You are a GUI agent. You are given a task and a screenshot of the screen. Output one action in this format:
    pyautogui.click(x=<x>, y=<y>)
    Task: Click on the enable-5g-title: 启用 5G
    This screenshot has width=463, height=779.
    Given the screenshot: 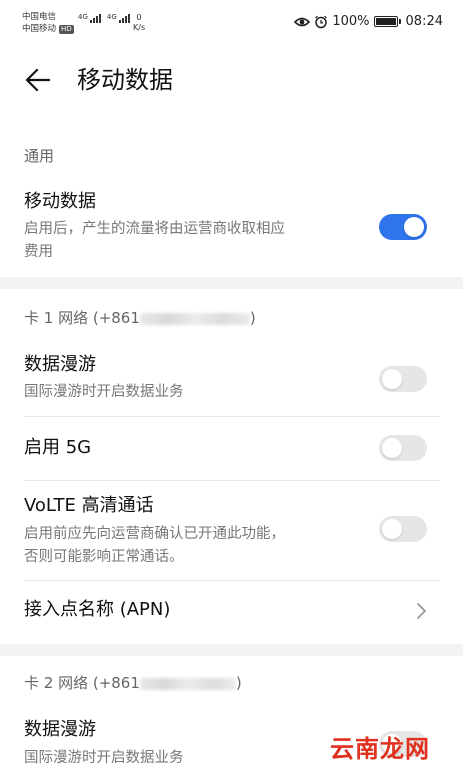 What is the action you would take?
    pyautogui.click(x=58, y=447)
    